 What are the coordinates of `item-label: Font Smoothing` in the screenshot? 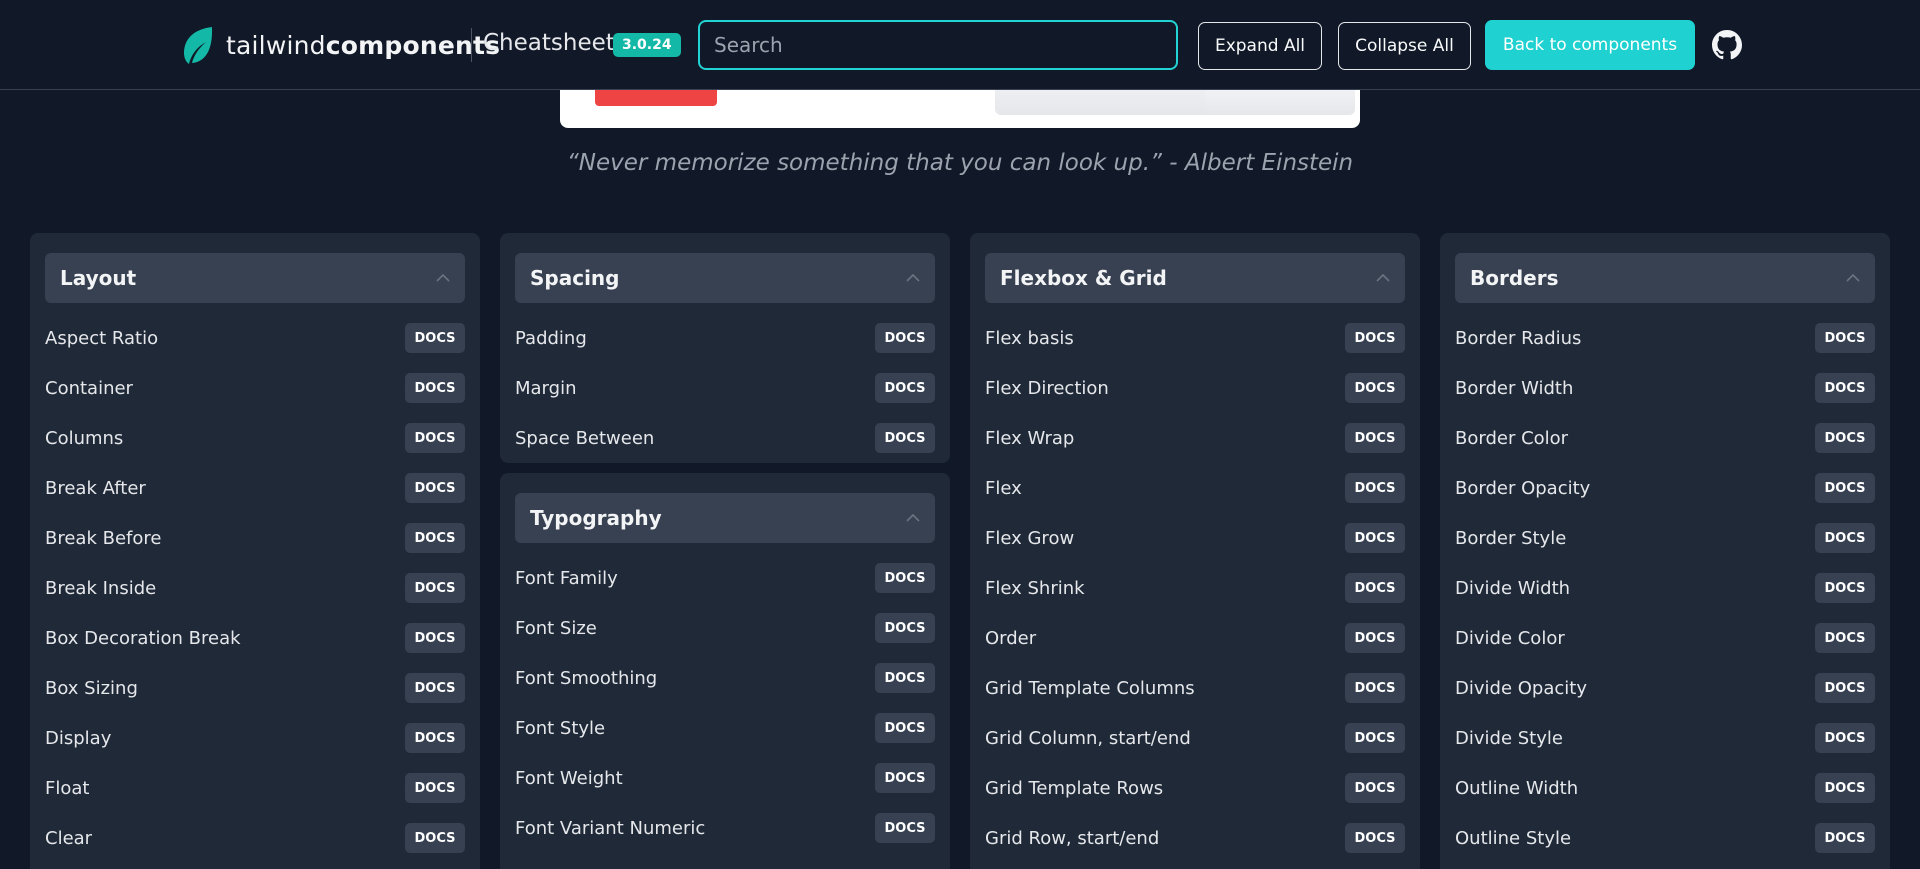 It's located at (586, 678).